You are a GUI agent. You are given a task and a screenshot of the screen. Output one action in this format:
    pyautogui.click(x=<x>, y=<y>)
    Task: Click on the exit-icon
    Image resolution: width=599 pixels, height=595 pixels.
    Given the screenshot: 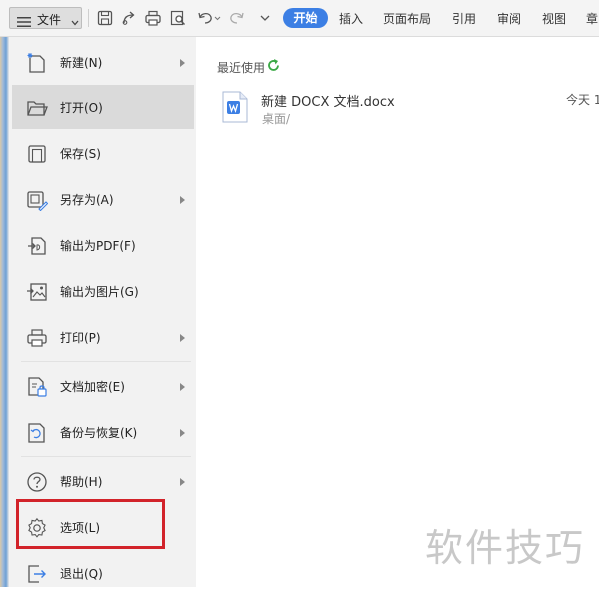 What is the action you would take?
    pyautogui.click(x=37, y=574)
    